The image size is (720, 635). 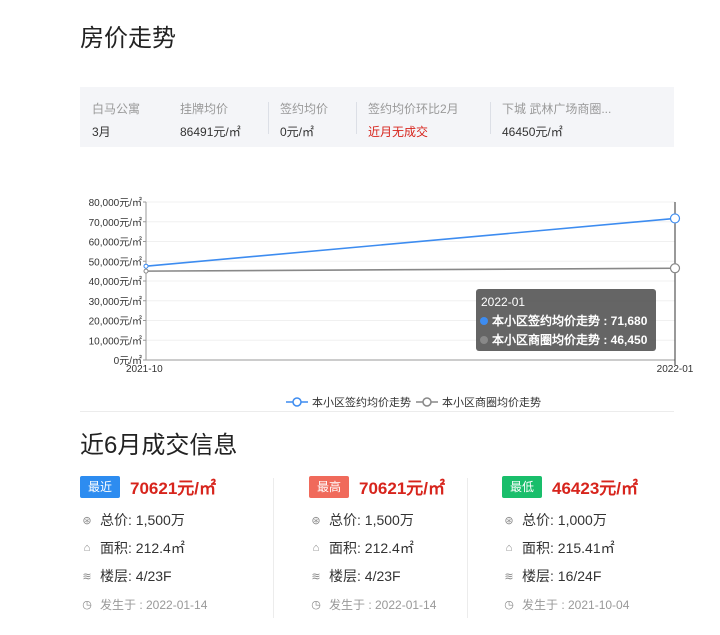 I want to click on y-tick-label: 80,000元/㎡, so click(x=115, y=203).